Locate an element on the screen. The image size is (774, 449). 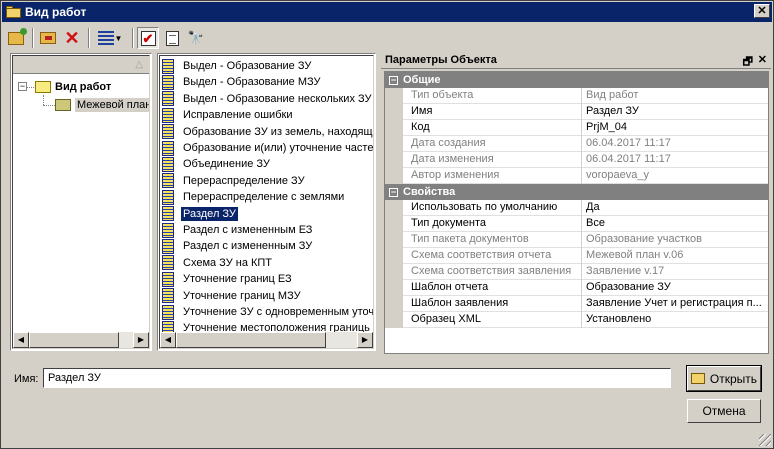
property-row: Использовать по умолчанию Да is located at coordinates (576, 208).